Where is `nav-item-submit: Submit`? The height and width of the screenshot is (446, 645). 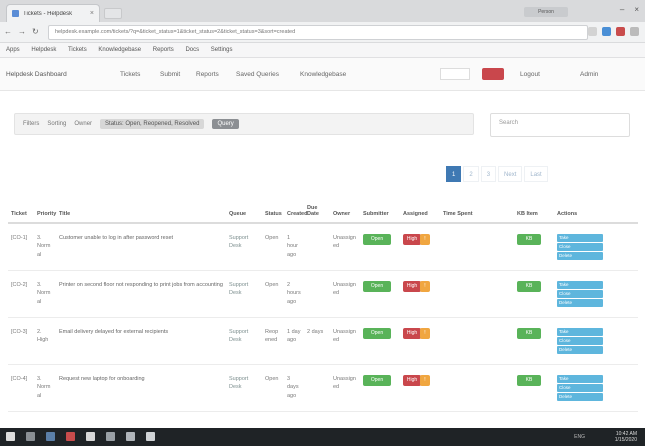
nav-item-submit: Submit is located at coordinates (170, 74).